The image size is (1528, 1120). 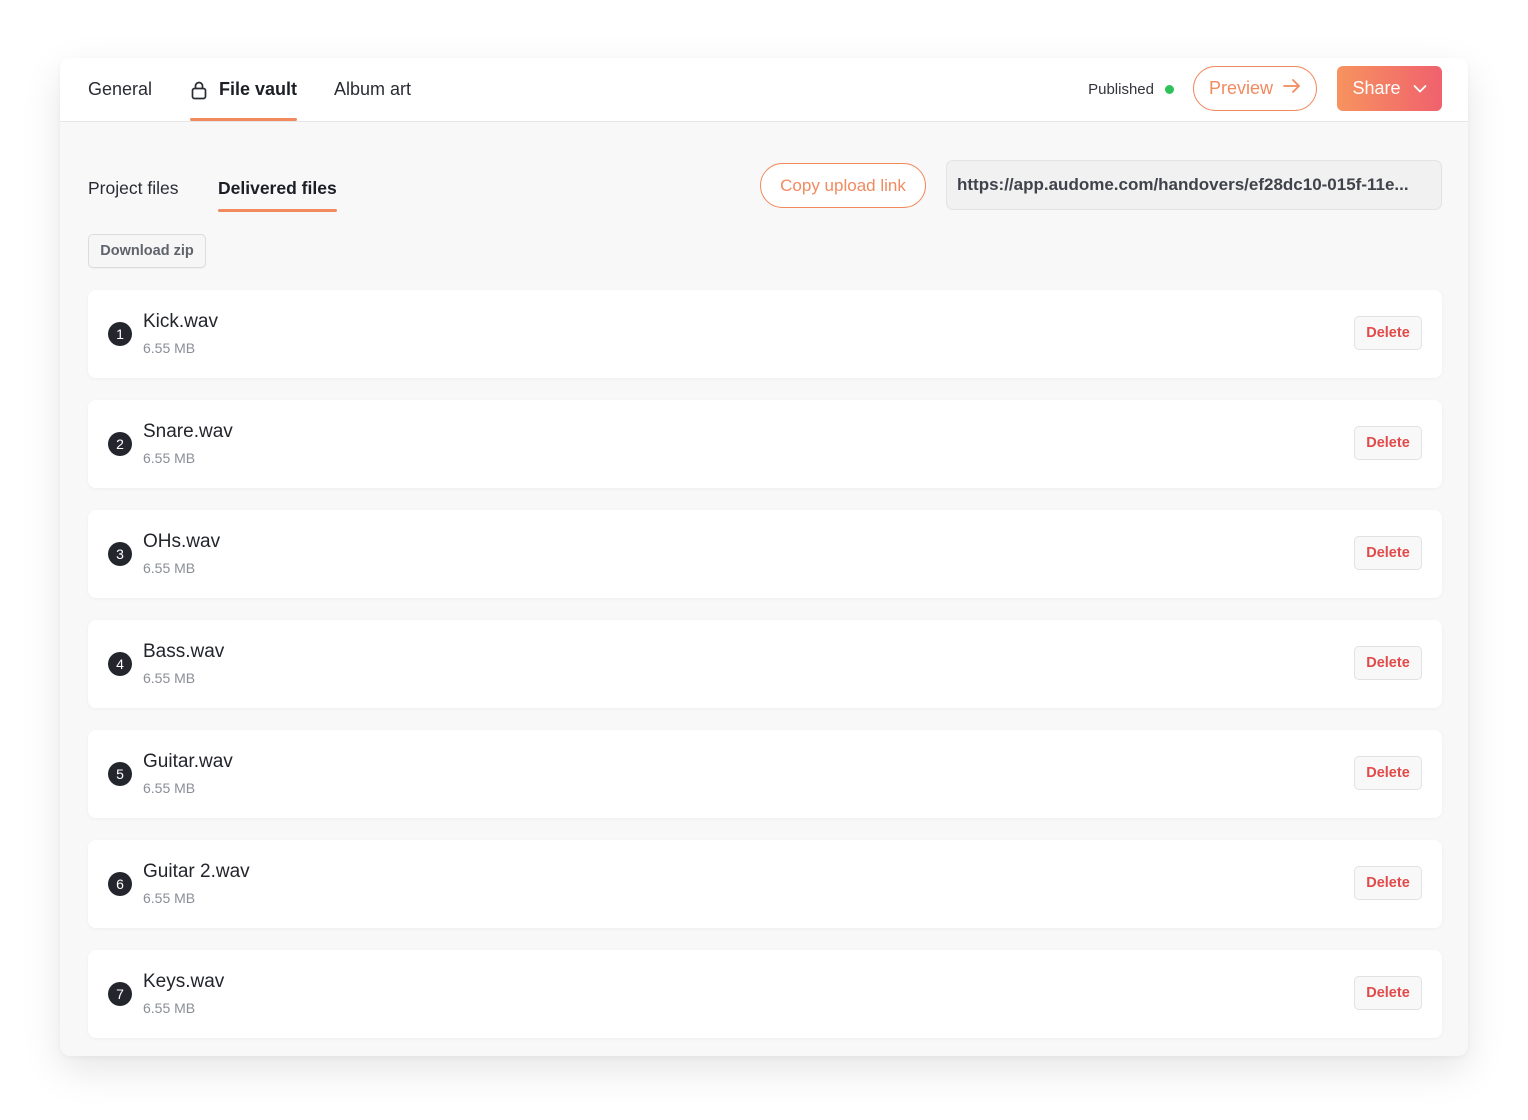 What do you see at coordinates (120, 774) in the screenshot?
I see `file-index-badge: 5` at bounding box center [120, 774].